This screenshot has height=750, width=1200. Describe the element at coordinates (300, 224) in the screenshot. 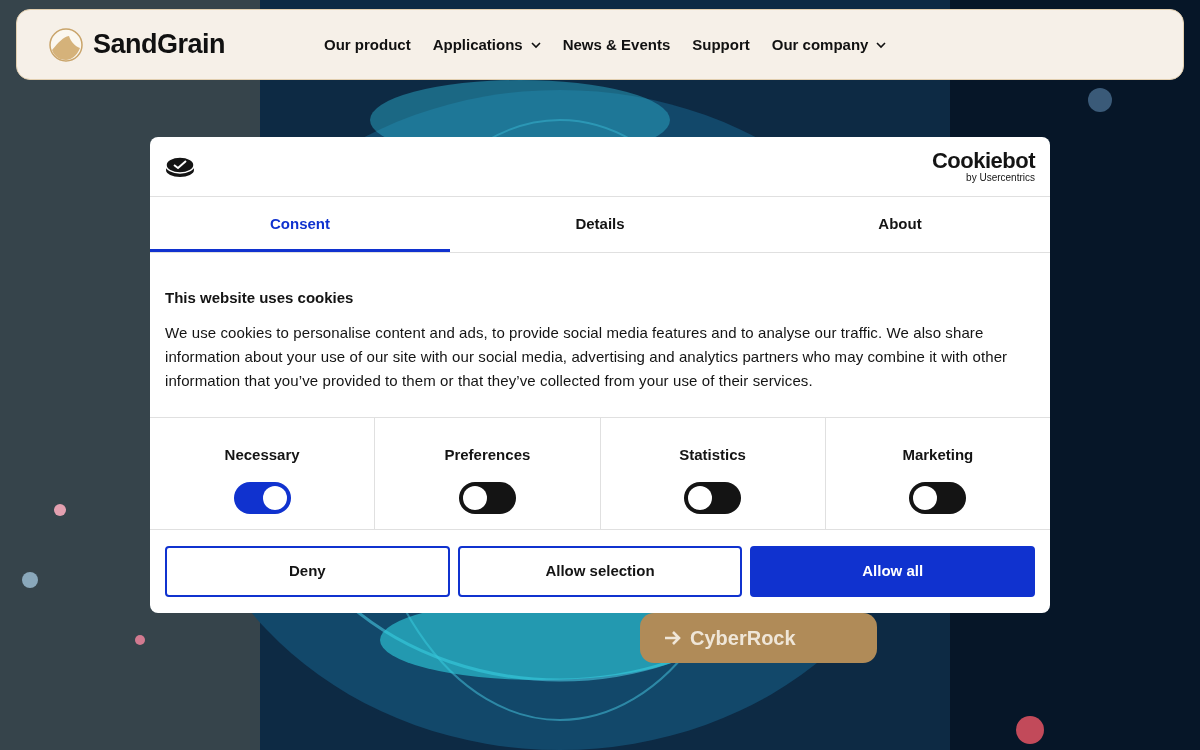

I see `dialog-tab: Consent` at that location.